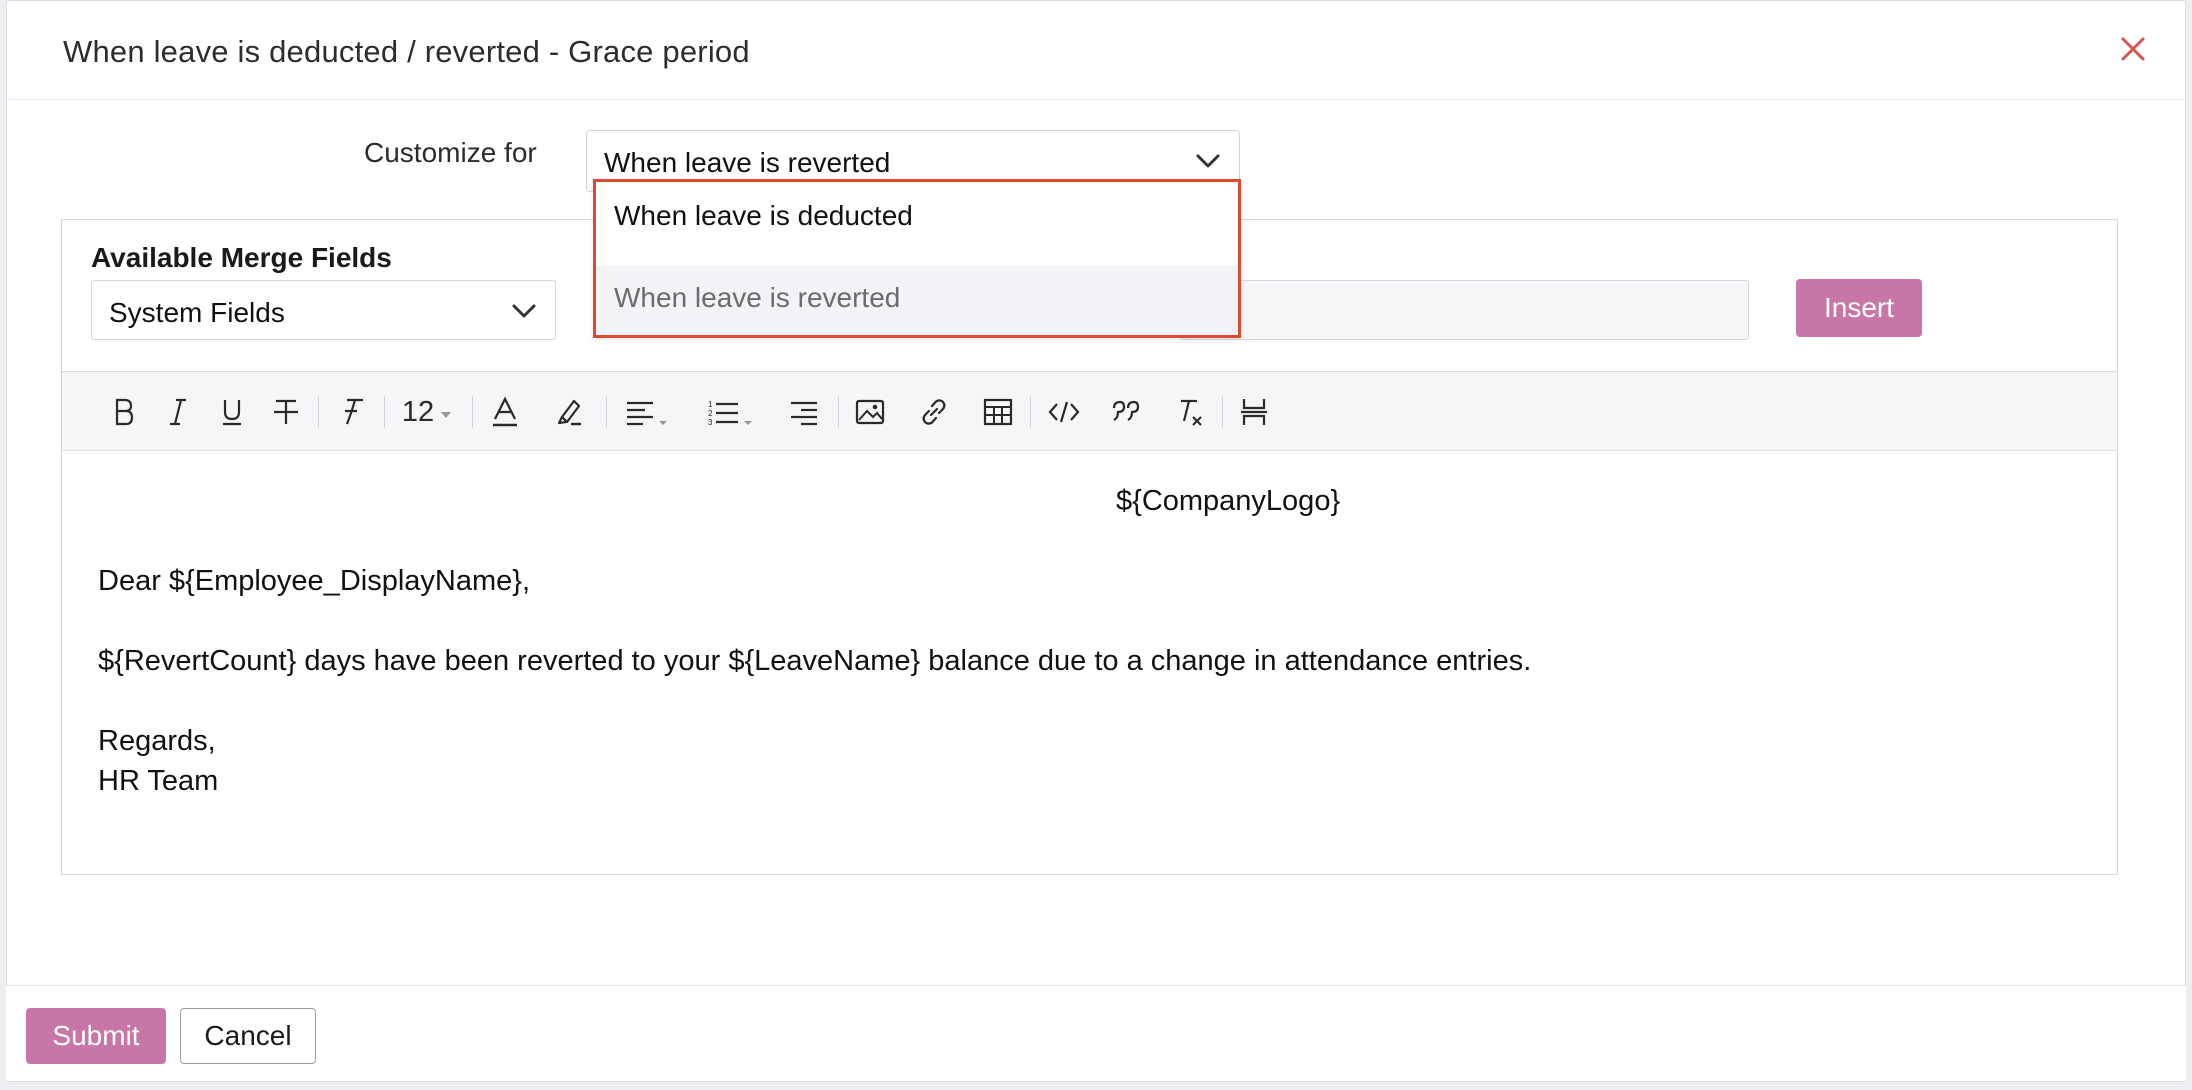  I want to click on merge-fields-select: System Fields, so click(323, 310).